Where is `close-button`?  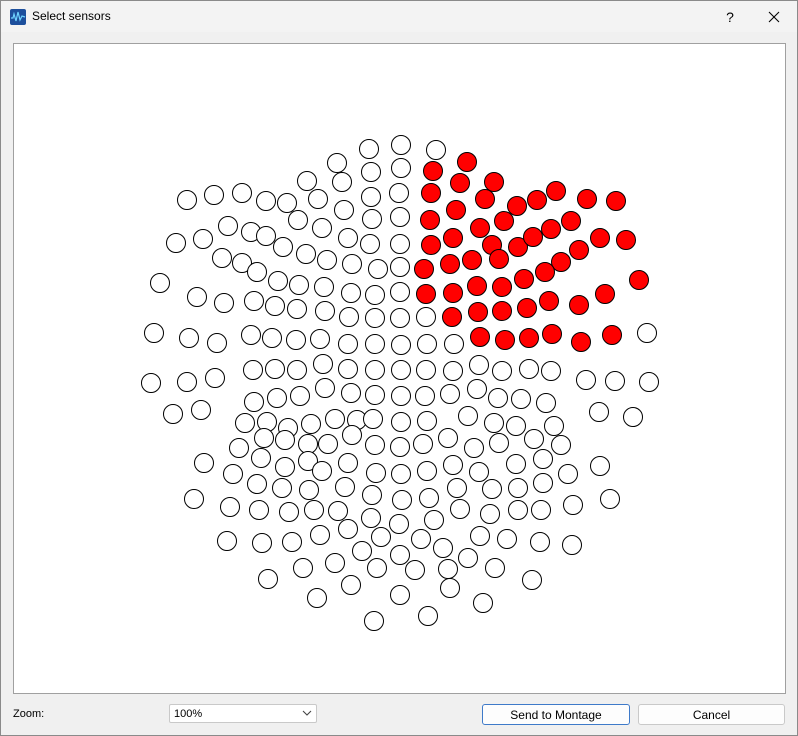 close-button is located at coordinates (774, 16).